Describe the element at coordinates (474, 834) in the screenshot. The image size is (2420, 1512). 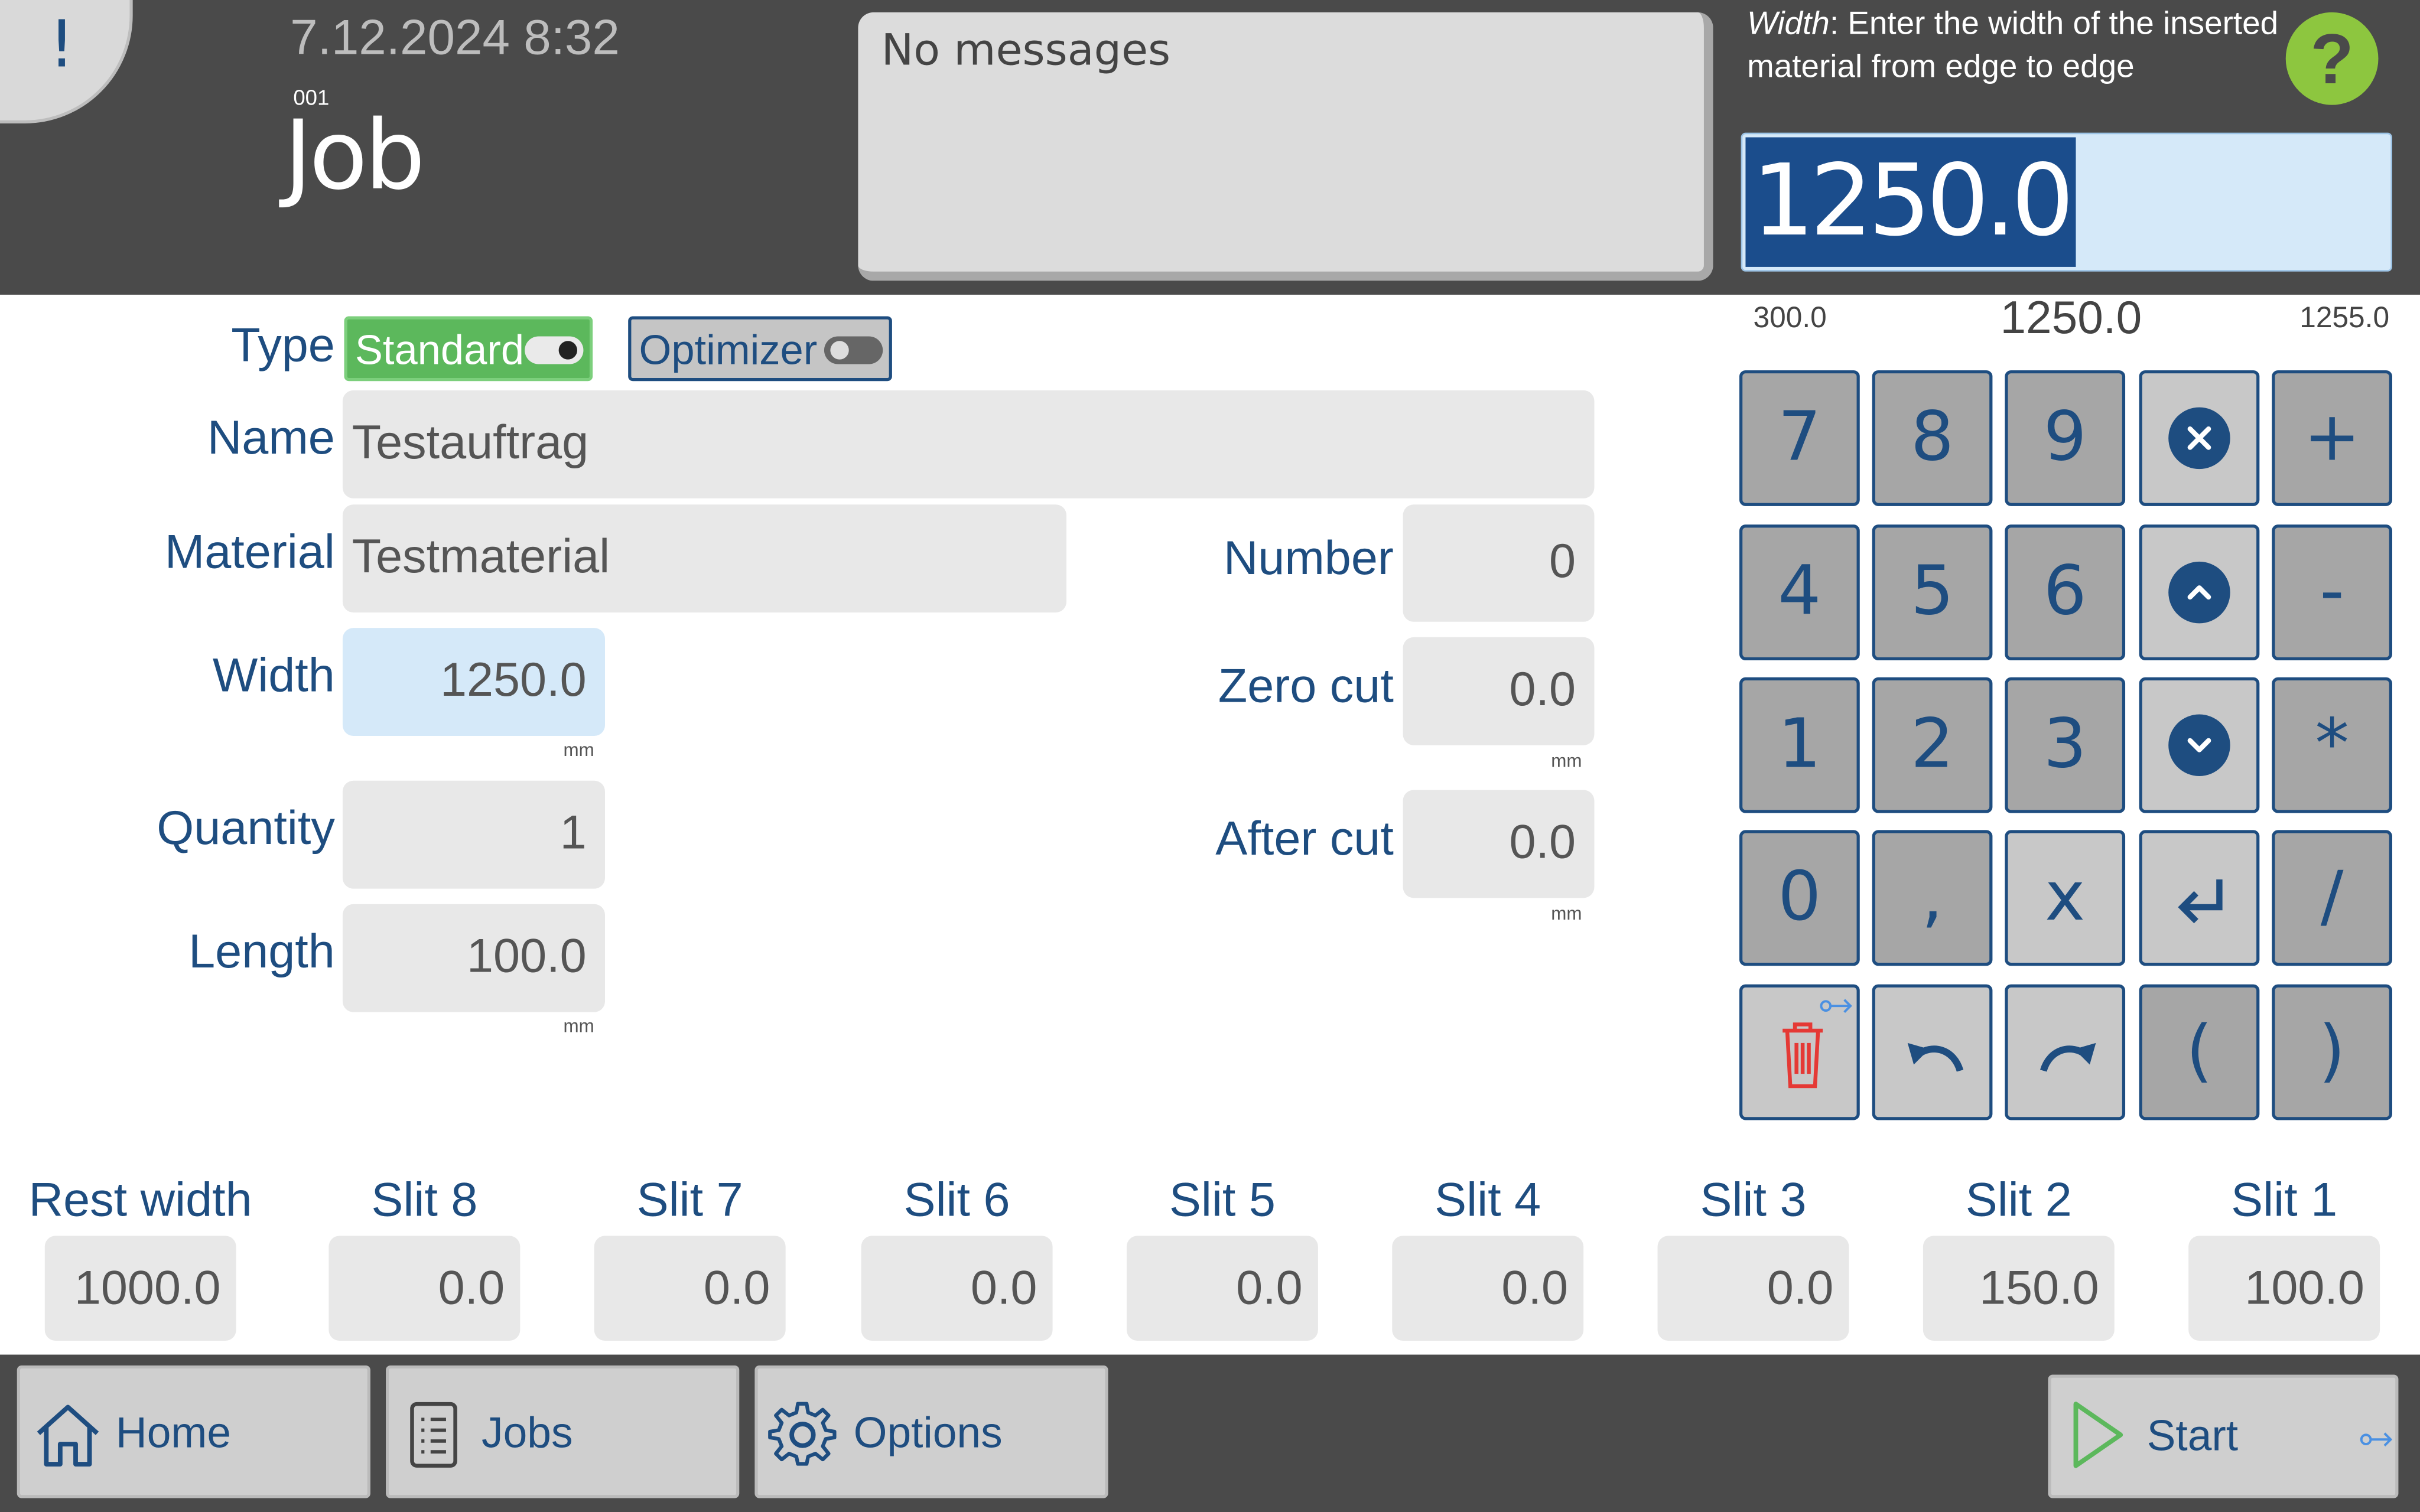
I see `quantity-input: 1` at that location.